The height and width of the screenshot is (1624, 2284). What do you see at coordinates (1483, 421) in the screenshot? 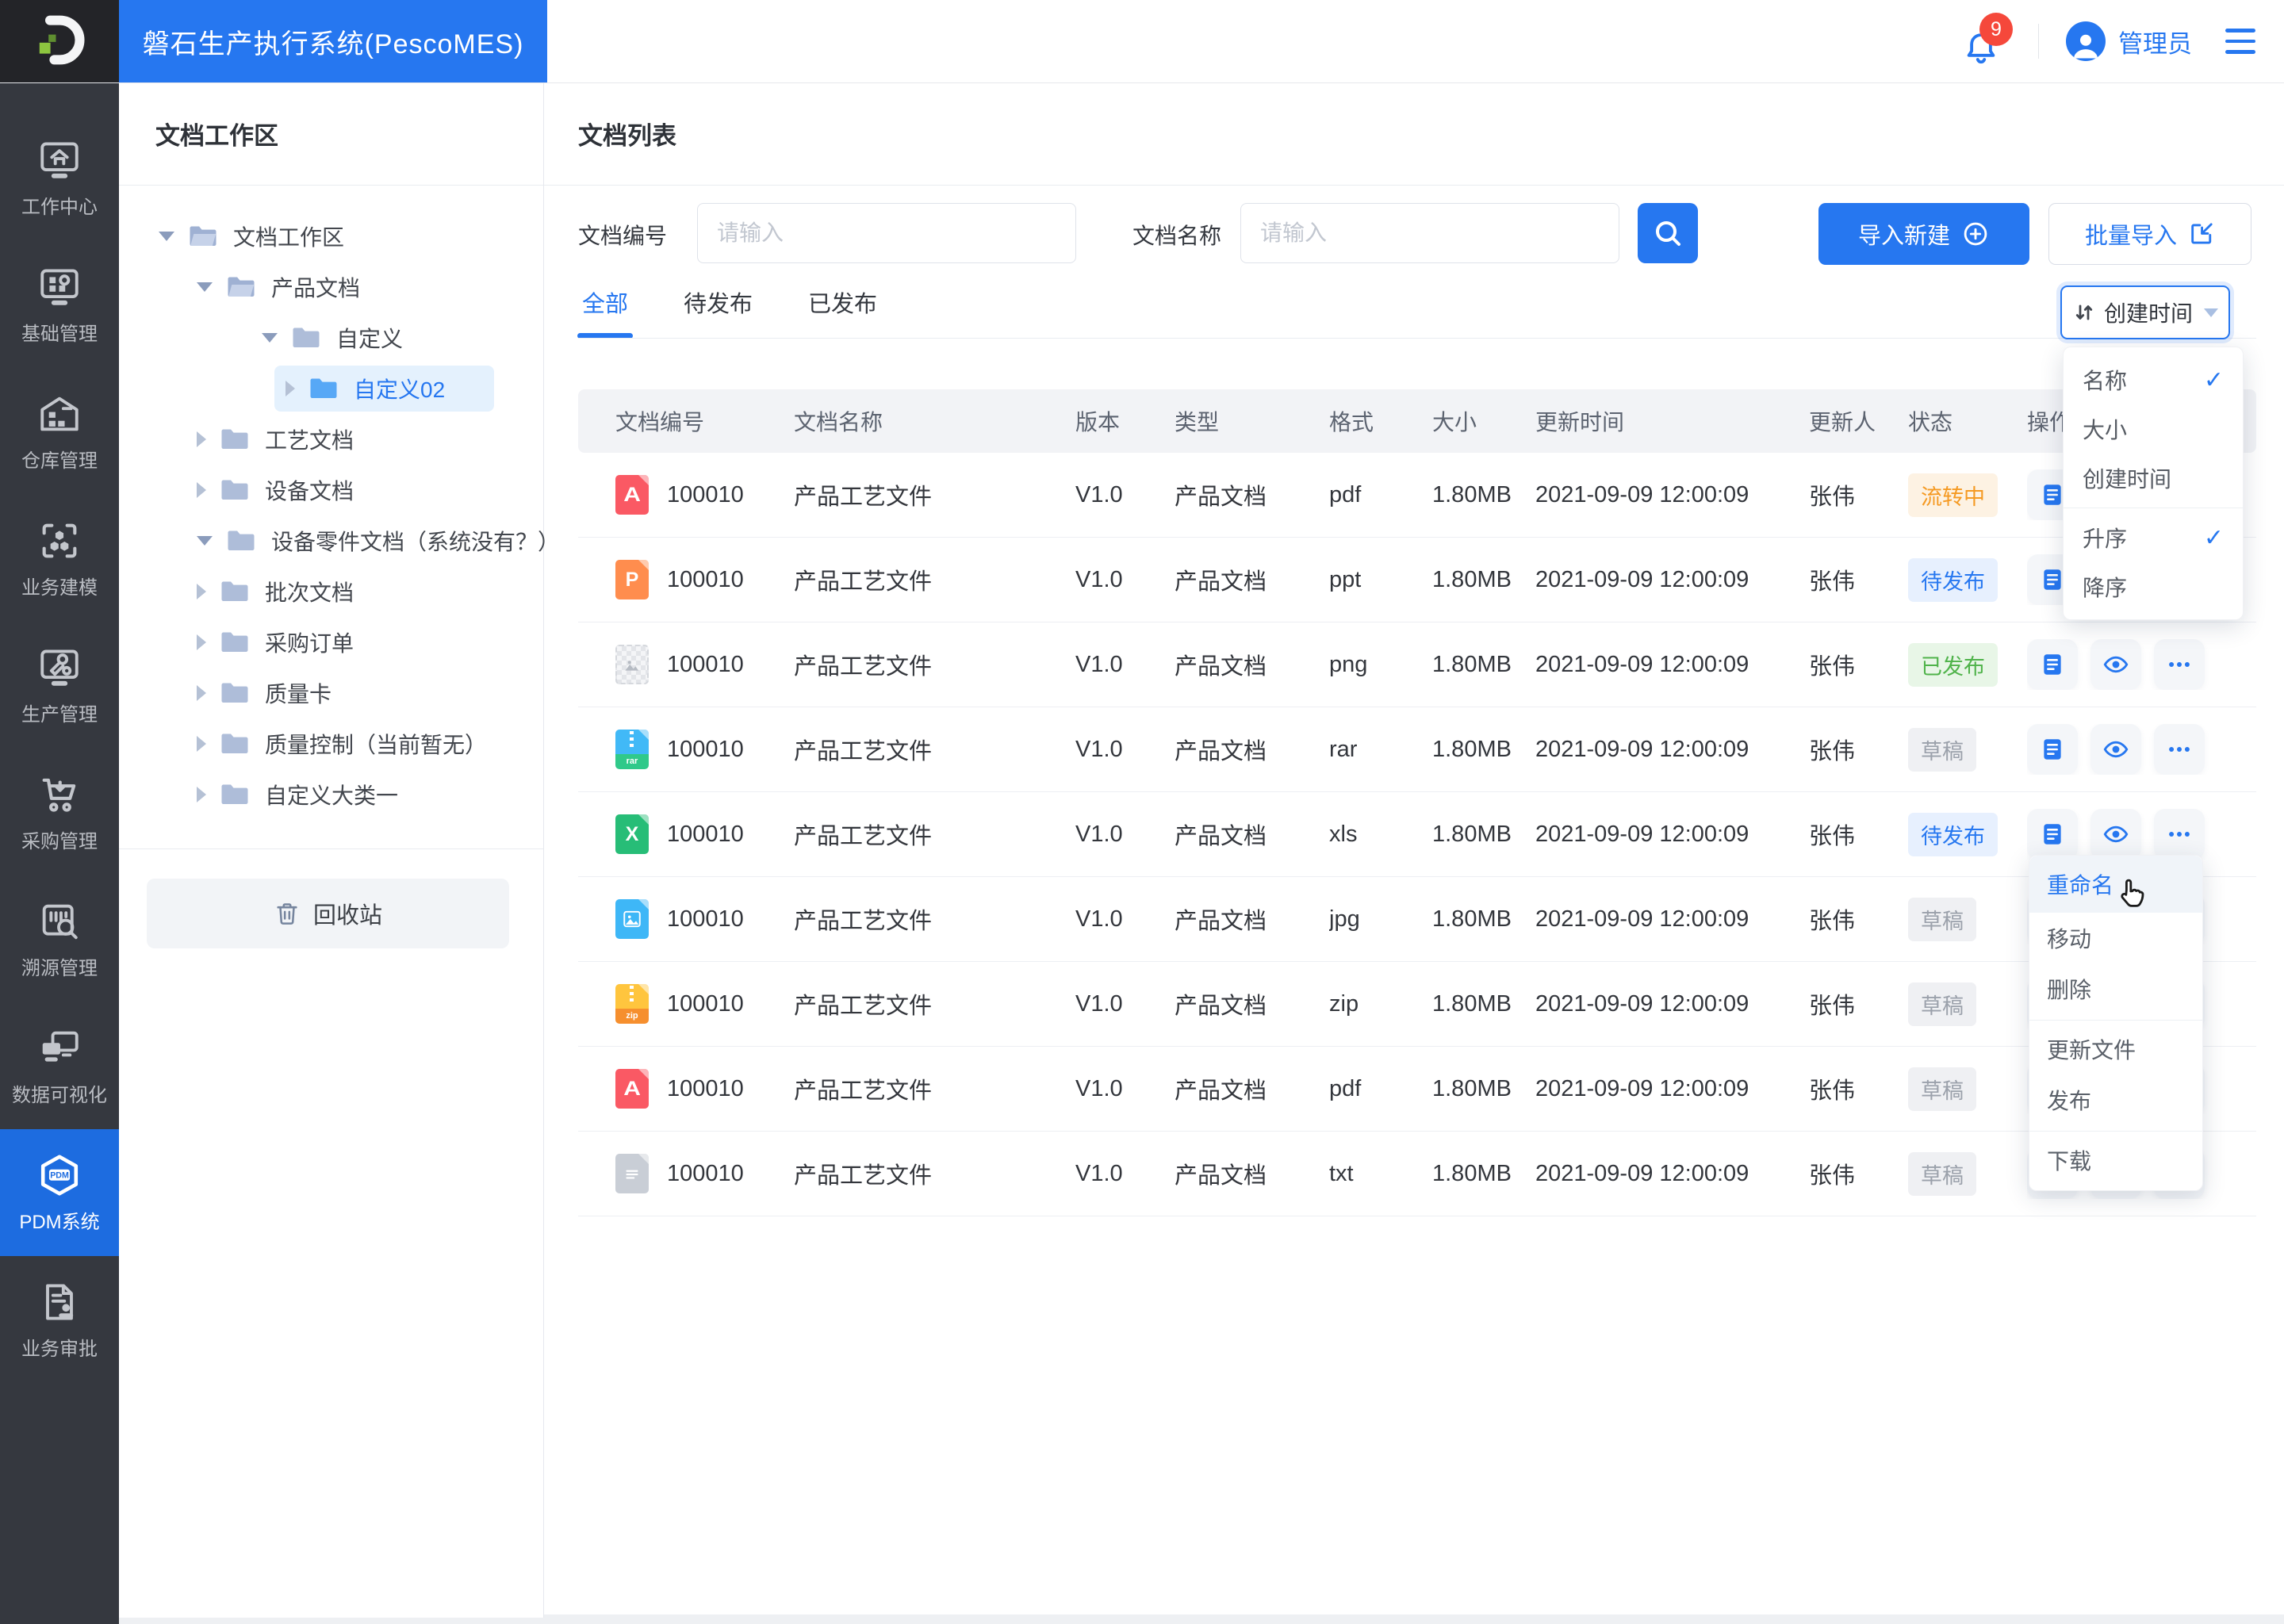
I see `table-header-cell: 大小` at bounding box center [1483, 421].